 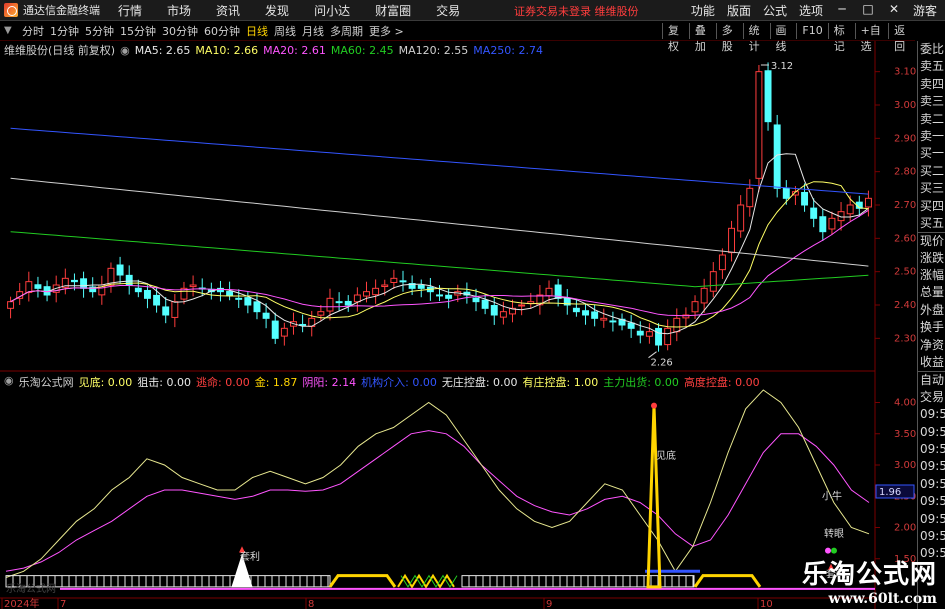 I want to click on side-panel-item: 外盘, so click(x=931, y=310).